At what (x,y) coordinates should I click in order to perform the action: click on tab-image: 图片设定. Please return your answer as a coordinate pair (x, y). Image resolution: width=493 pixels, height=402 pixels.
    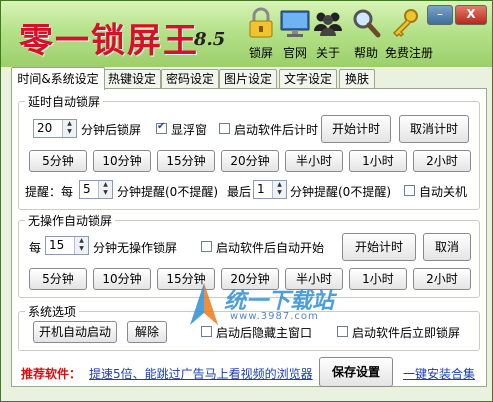
    Looking at the image, I should click on (248, 78).